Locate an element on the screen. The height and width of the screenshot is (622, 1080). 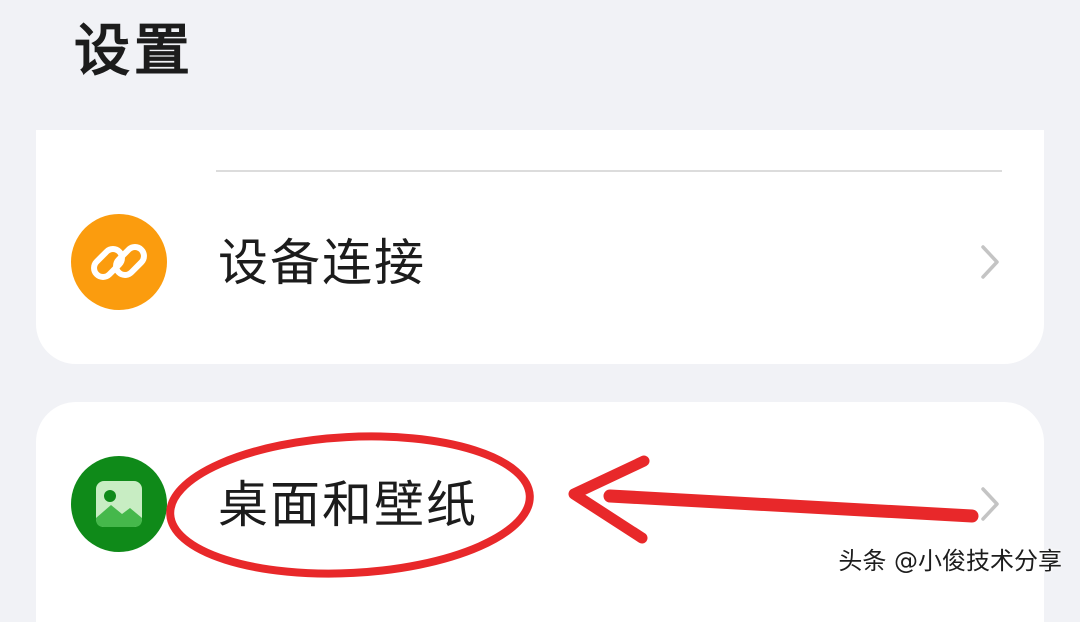
link-icon is located at coordinates (119, 262).